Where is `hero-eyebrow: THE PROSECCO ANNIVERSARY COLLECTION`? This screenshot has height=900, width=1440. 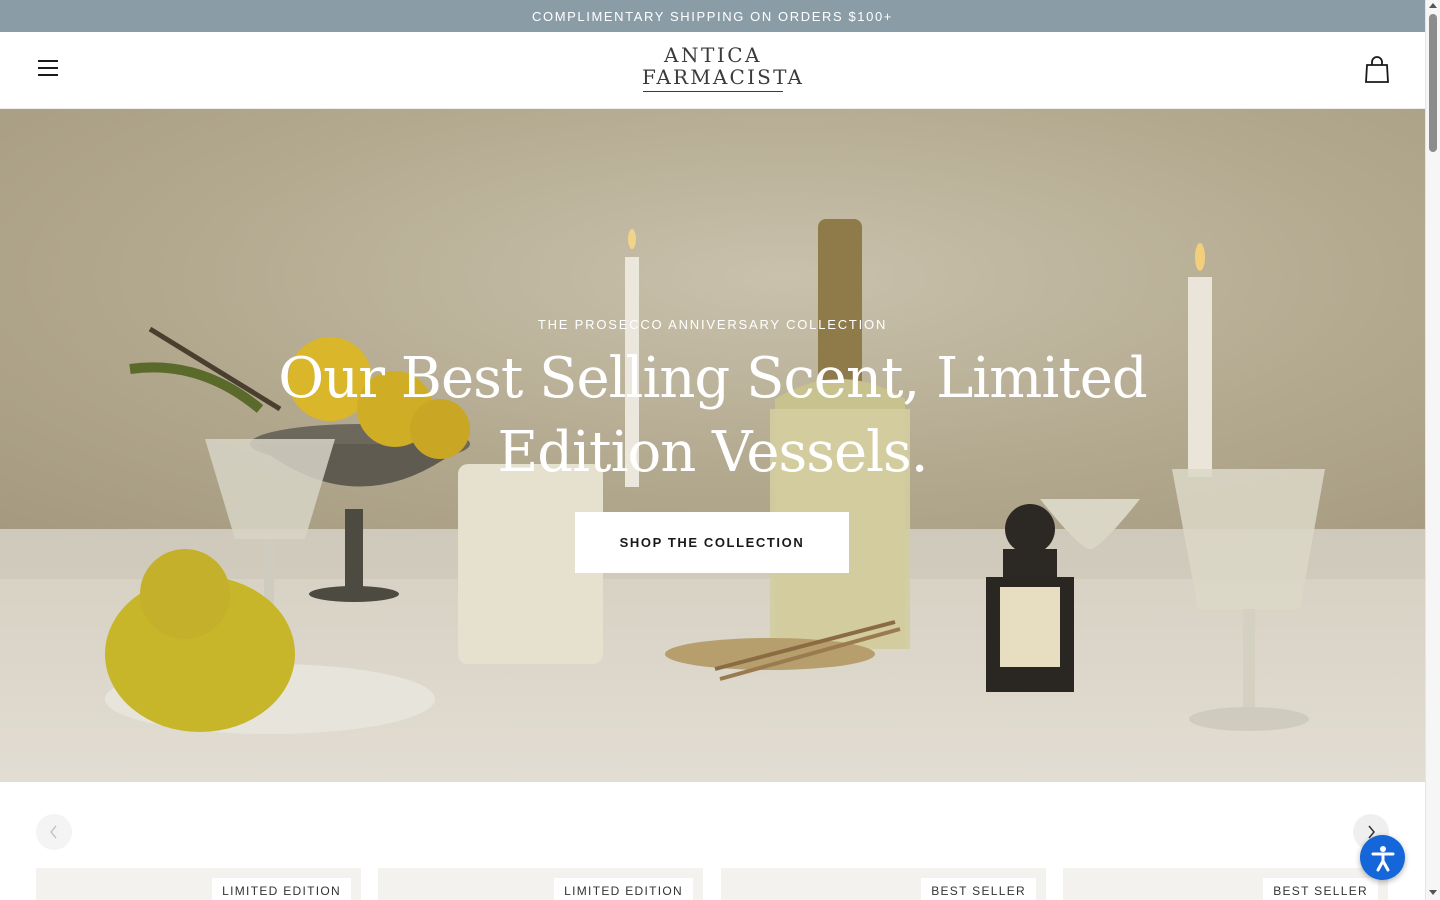 hero-eyebrow: THE PROSECCO ANNIVERSARY COLLECTION is located at coordinates (712, 324).